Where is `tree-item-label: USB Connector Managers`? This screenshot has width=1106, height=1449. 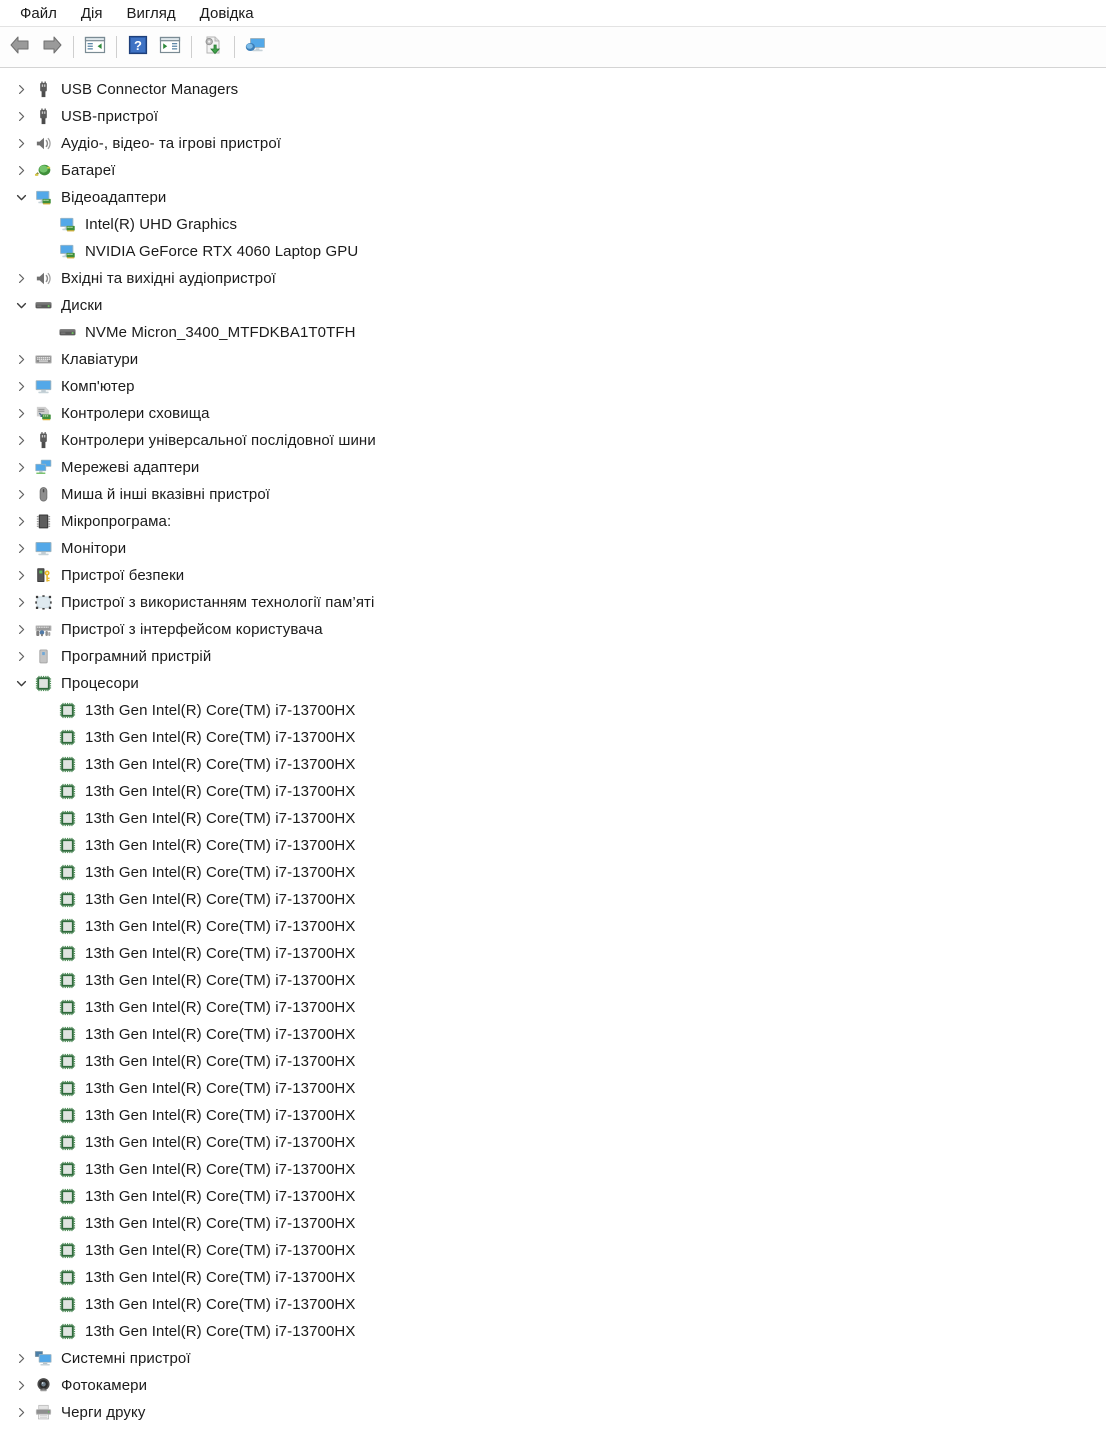 tree-item-label: USB Connector Managers is located at coordinates (150, 89).